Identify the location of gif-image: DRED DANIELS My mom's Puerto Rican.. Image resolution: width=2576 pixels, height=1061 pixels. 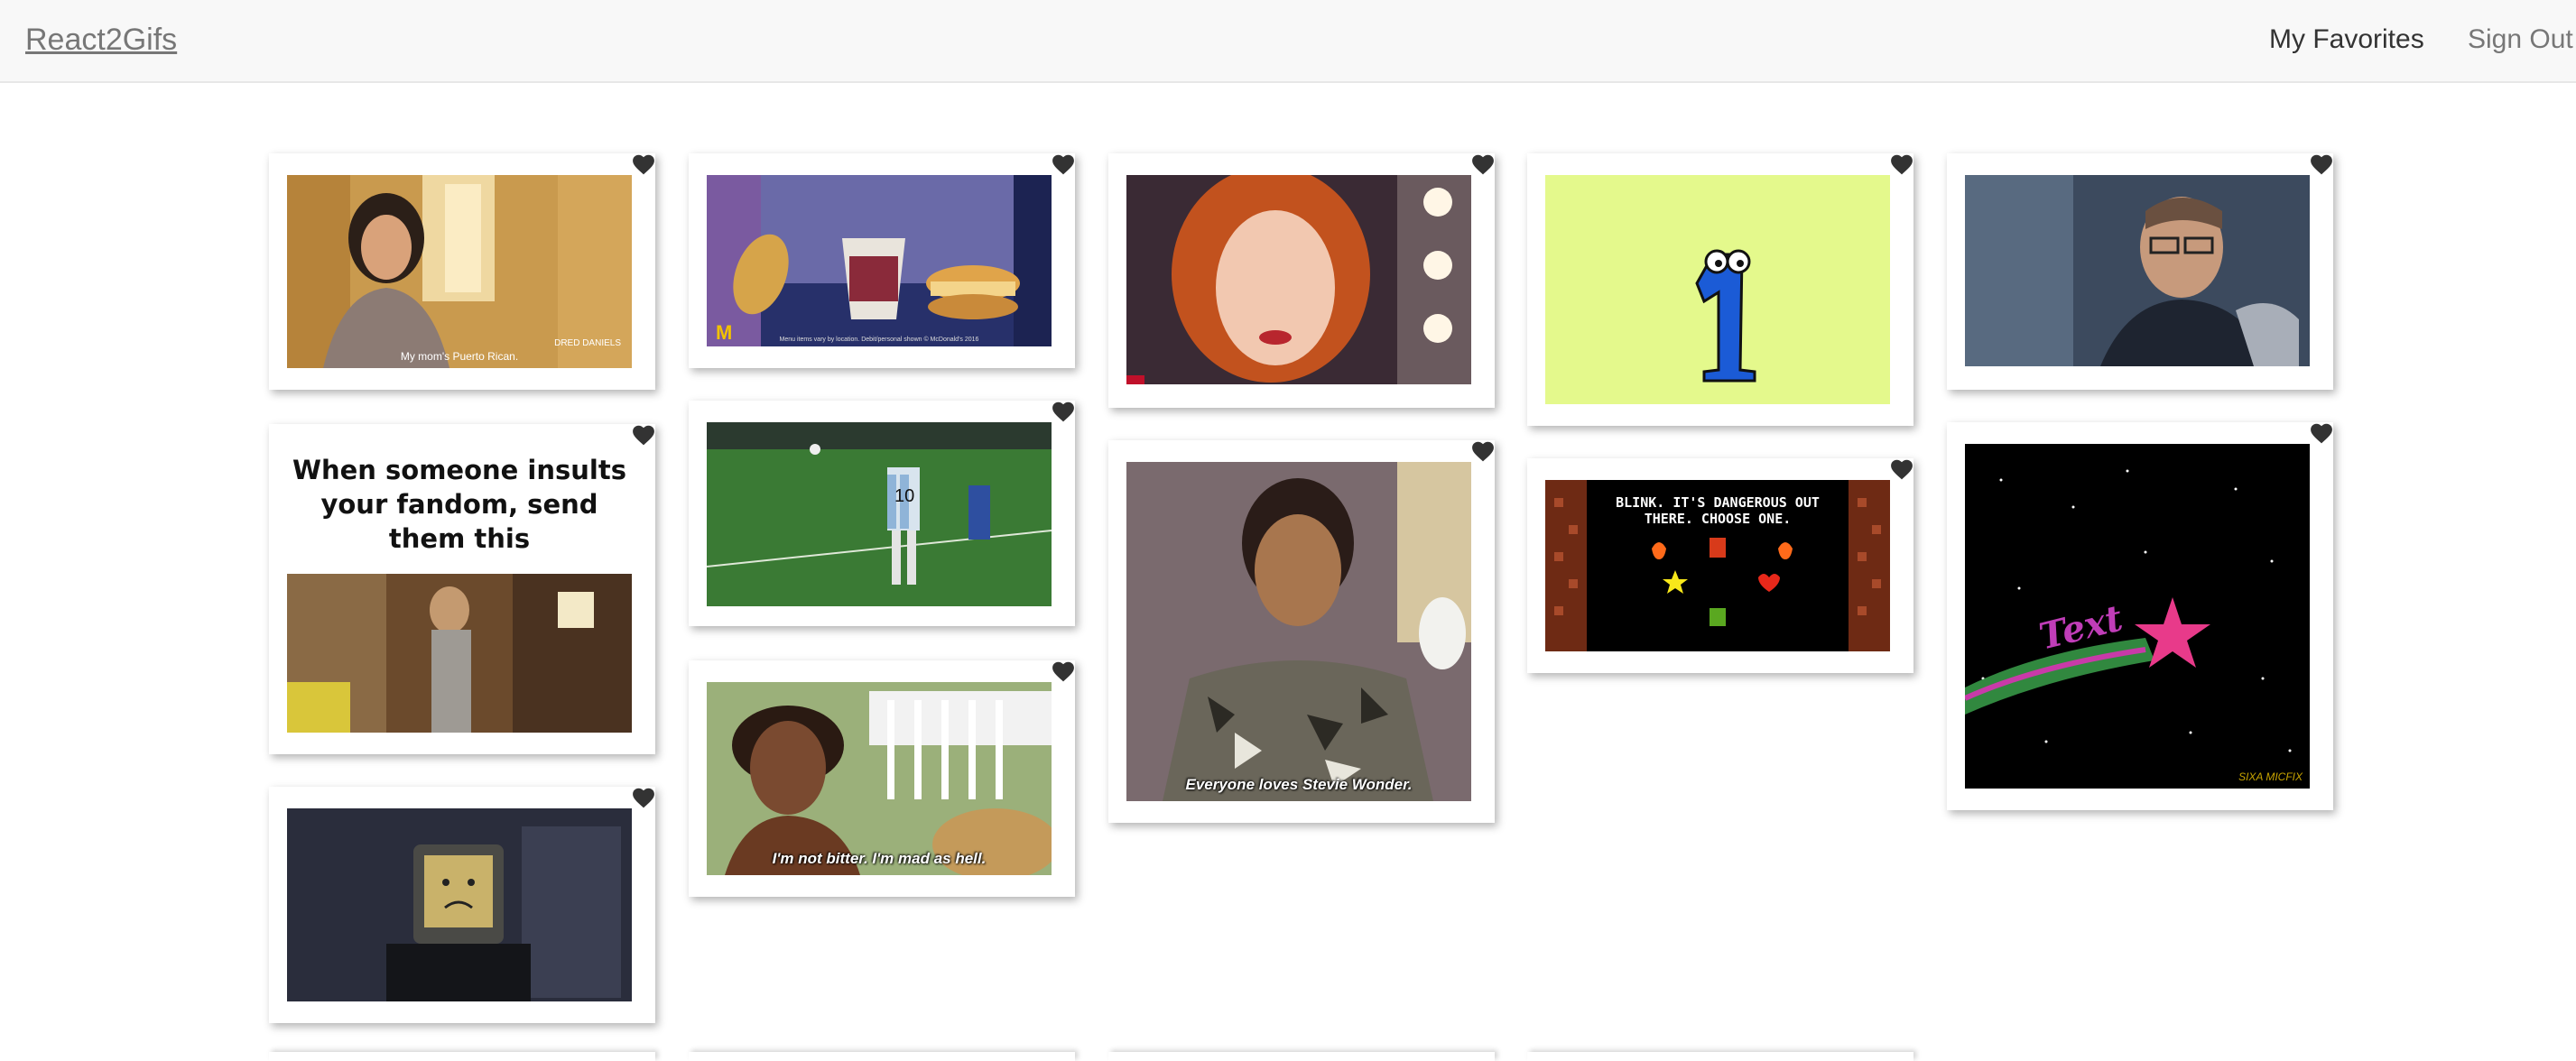
(459, 271).